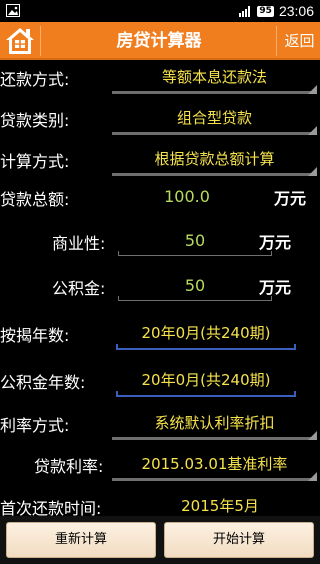  I want to click on total-loan-input: 100.0, so click(187, 198).